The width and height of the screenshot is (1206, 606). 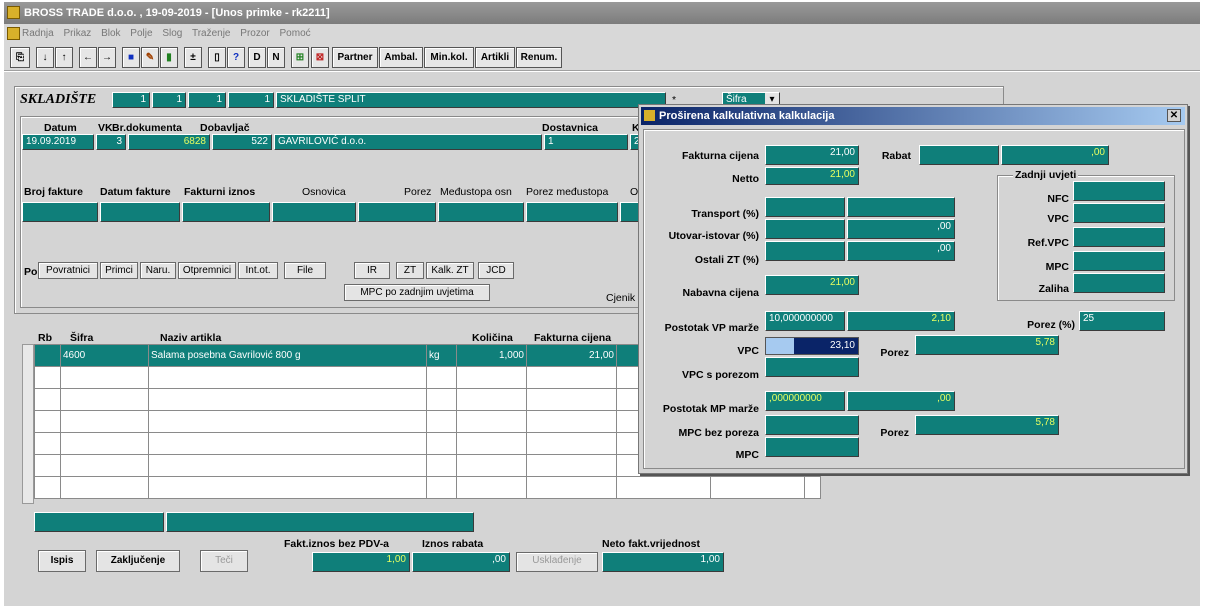 I want to click on arrow-right-icon: →, so click(x=107, y=57).